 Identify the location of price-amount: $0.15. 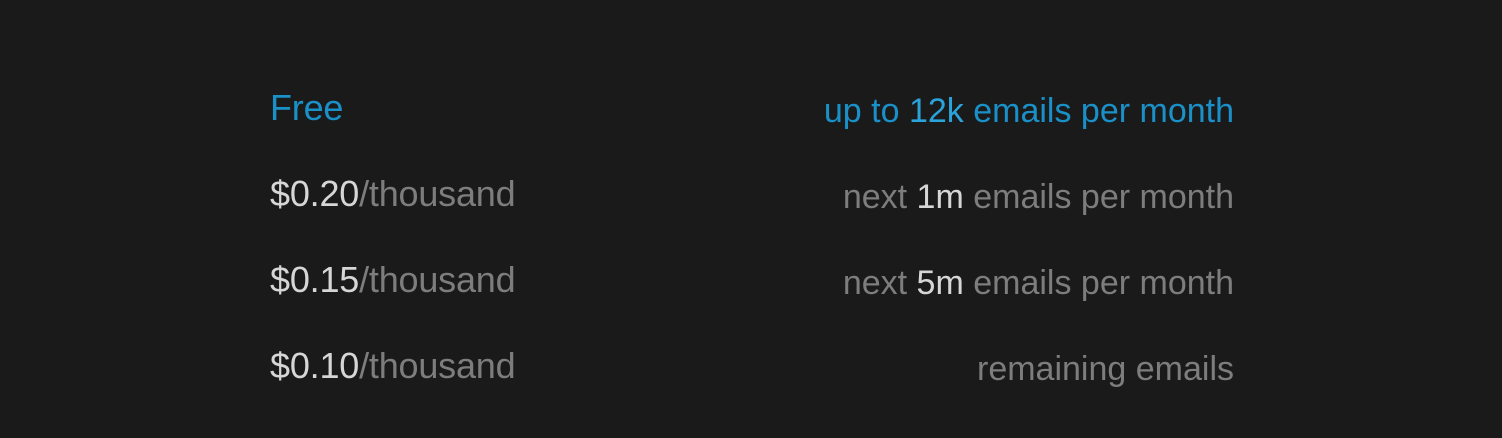
(315, 279).